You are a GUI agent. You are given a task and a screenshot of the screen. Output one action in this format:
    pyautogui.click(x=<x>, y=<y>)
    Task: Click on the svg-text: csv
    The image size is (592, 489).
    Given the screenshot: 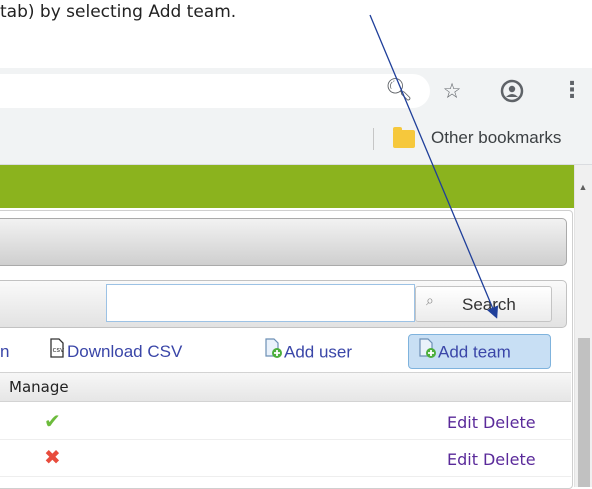 What is the action you would take?
    pyautogui.click(x=59, y=350)
    